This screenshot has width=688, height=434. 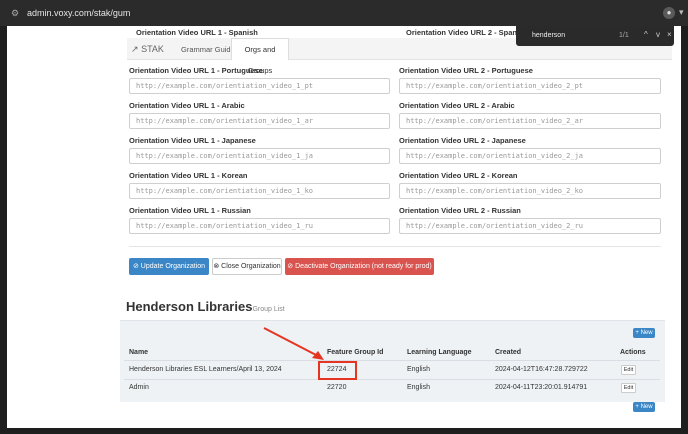 What do you see at coordinates (190, 210) in the screenshot?
I see `field-label: Orientation Video URL 1 - Russian` at bounding box center [190, 210].